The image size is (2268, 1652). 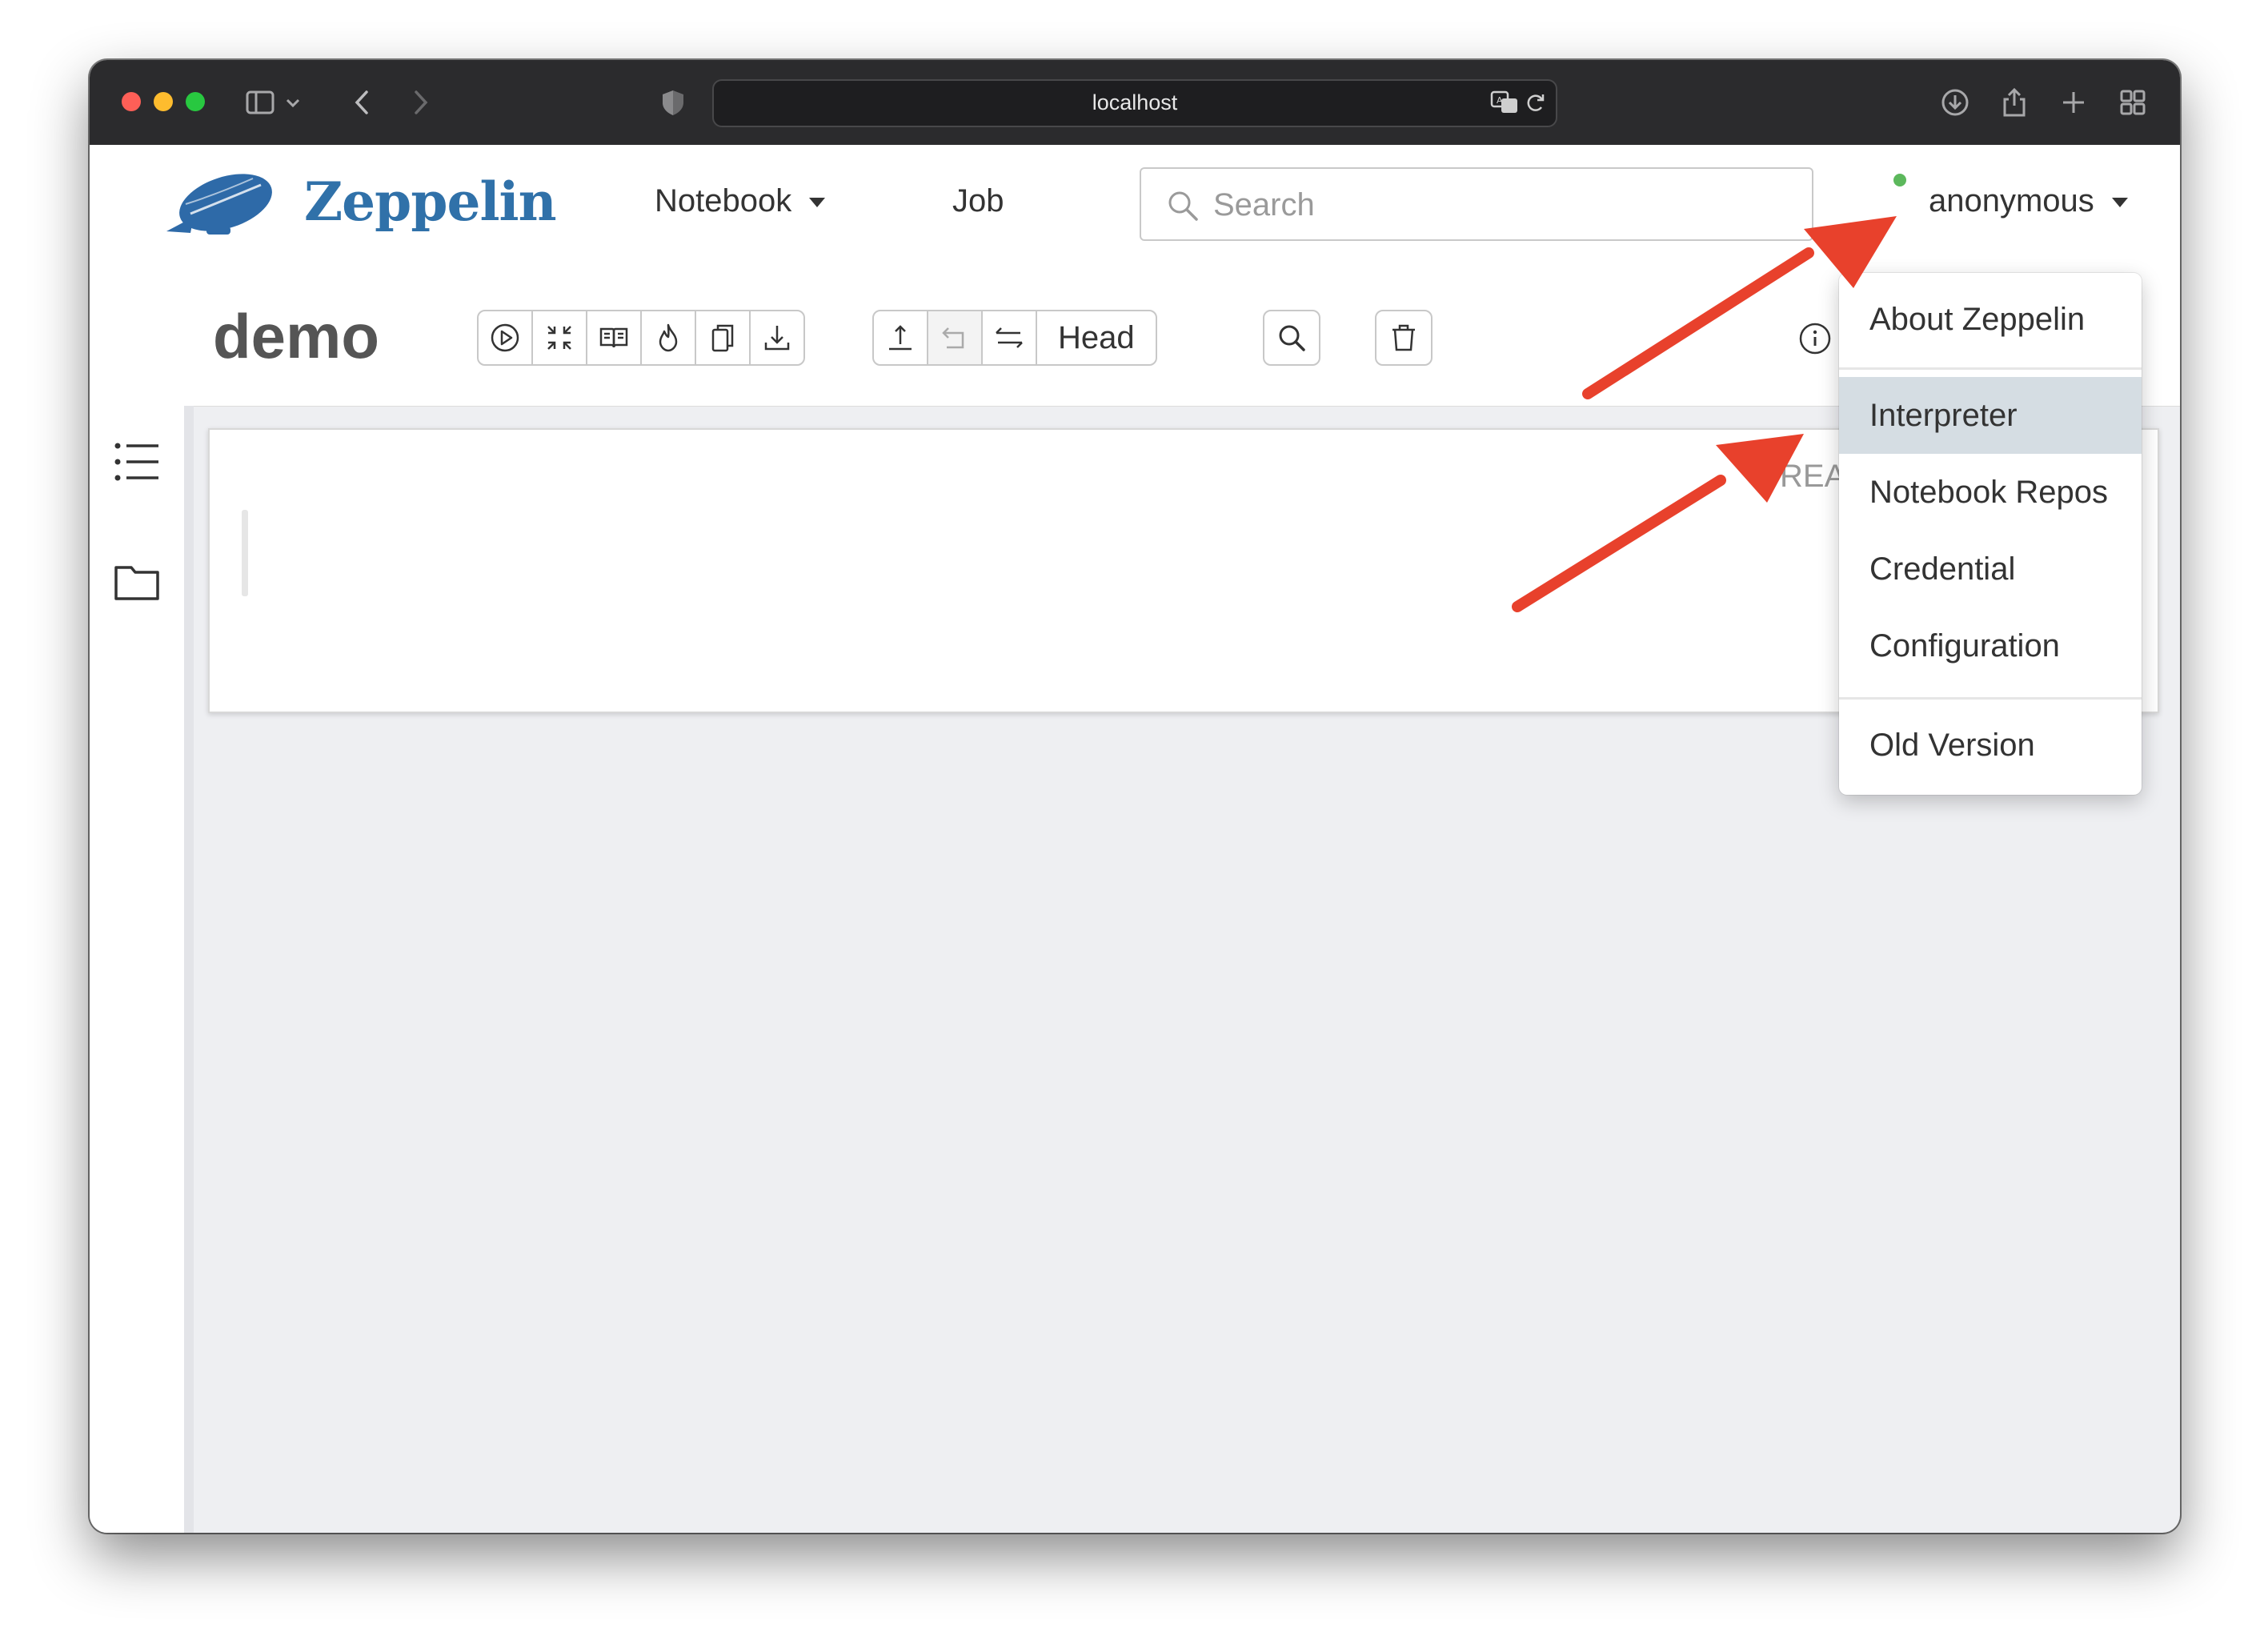 What do you see at coordinates (723, 201) in the screenshot?
I see `notebook-menu-label: Notebook` at bounding box center [723, 201].